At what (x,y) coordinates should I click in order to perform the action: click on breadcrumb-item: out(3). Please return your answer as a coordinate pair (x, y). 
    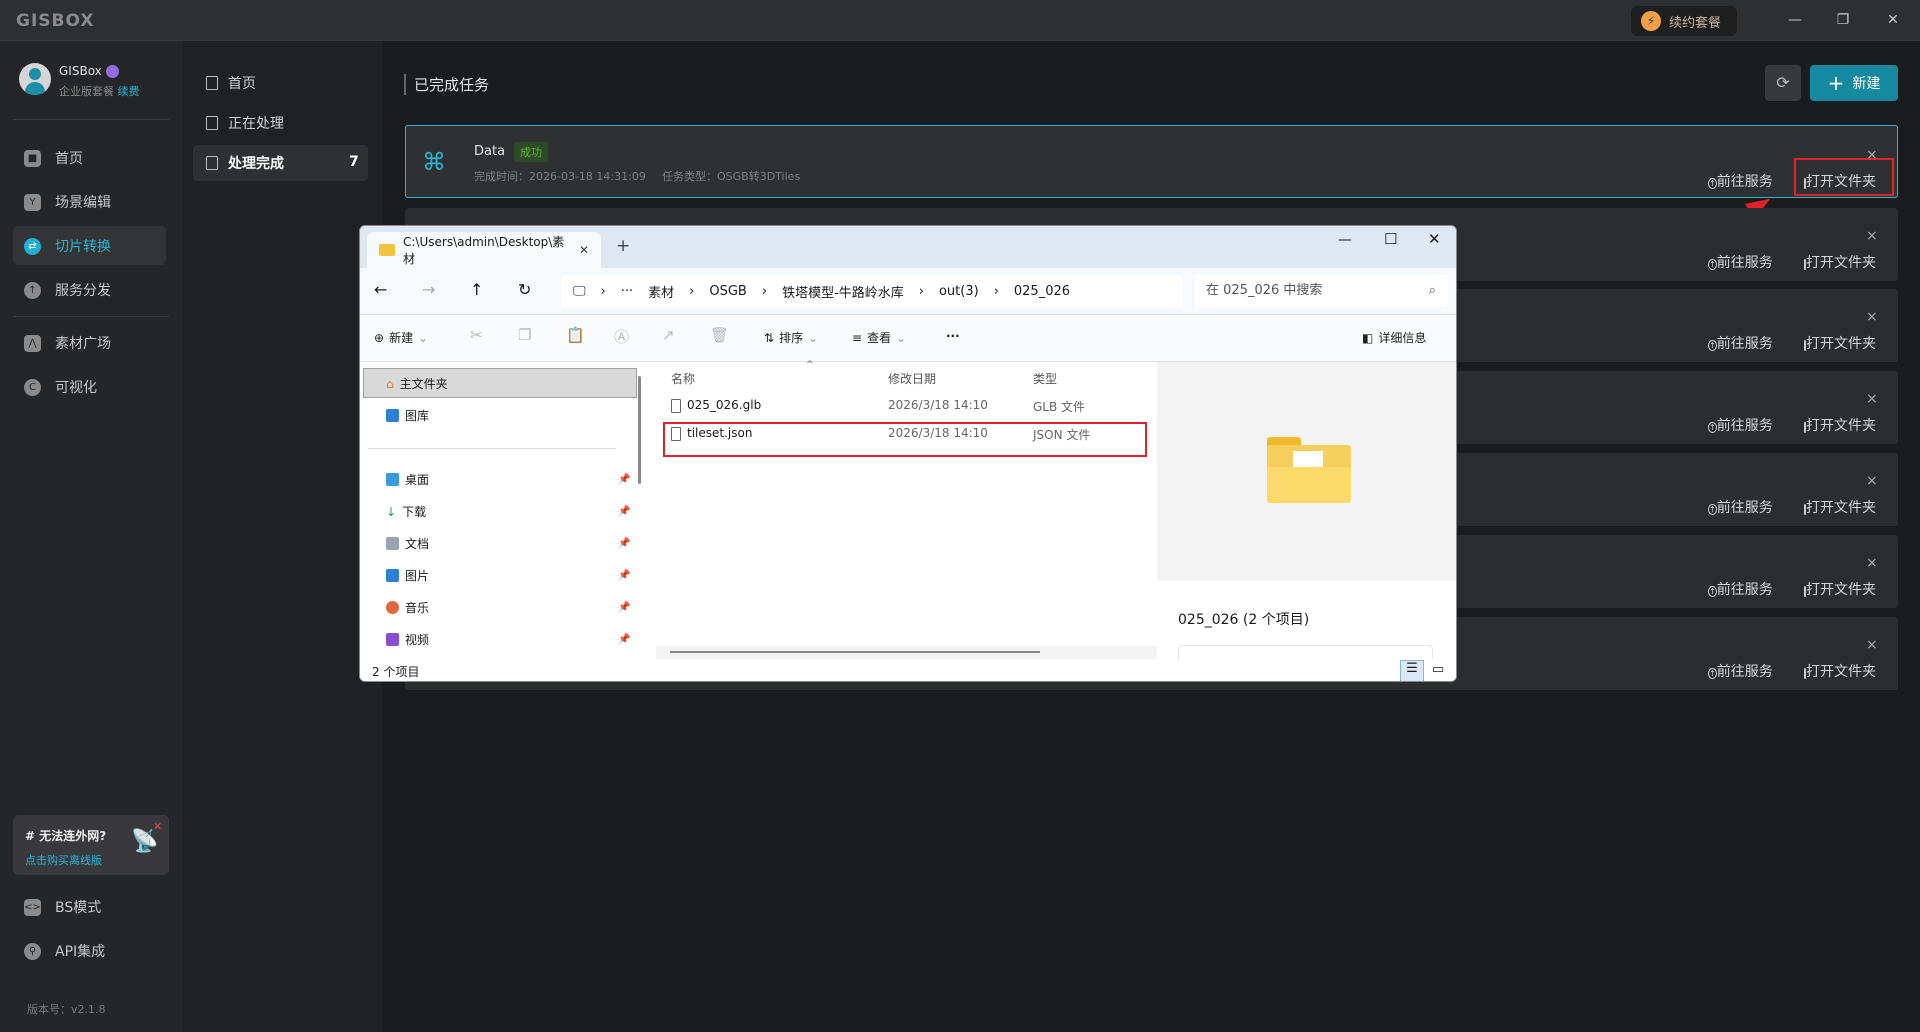
    Looking at the image, I should click on (959, 291).